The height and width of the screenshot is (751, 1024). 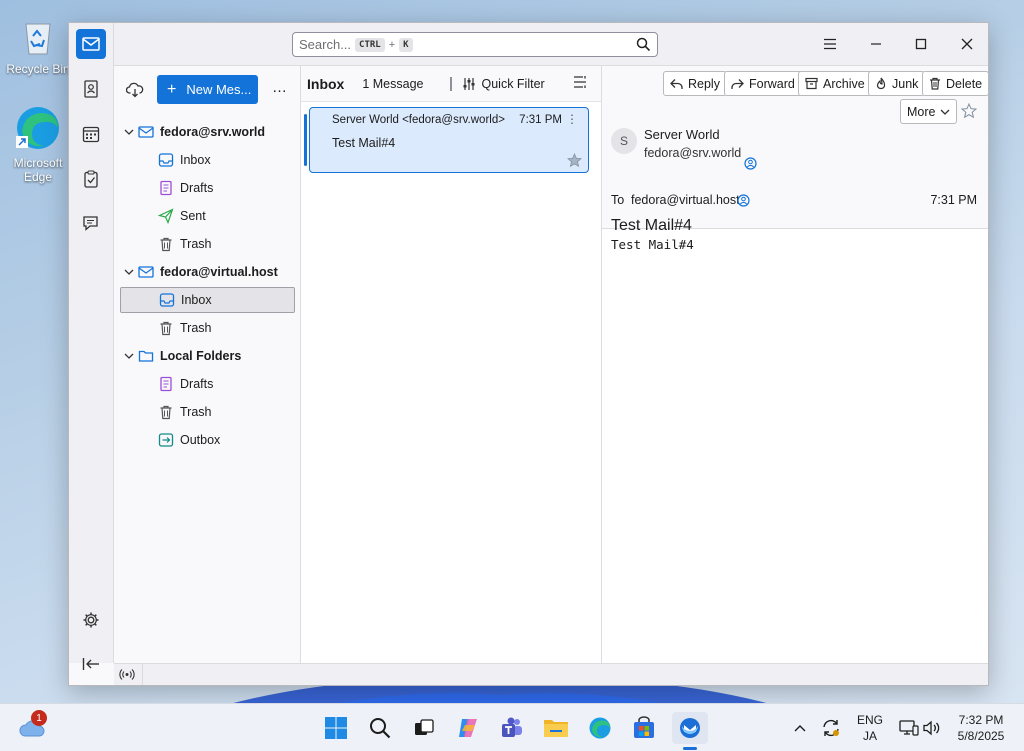 I want to click on chat-button, so click(x=91, y=223).